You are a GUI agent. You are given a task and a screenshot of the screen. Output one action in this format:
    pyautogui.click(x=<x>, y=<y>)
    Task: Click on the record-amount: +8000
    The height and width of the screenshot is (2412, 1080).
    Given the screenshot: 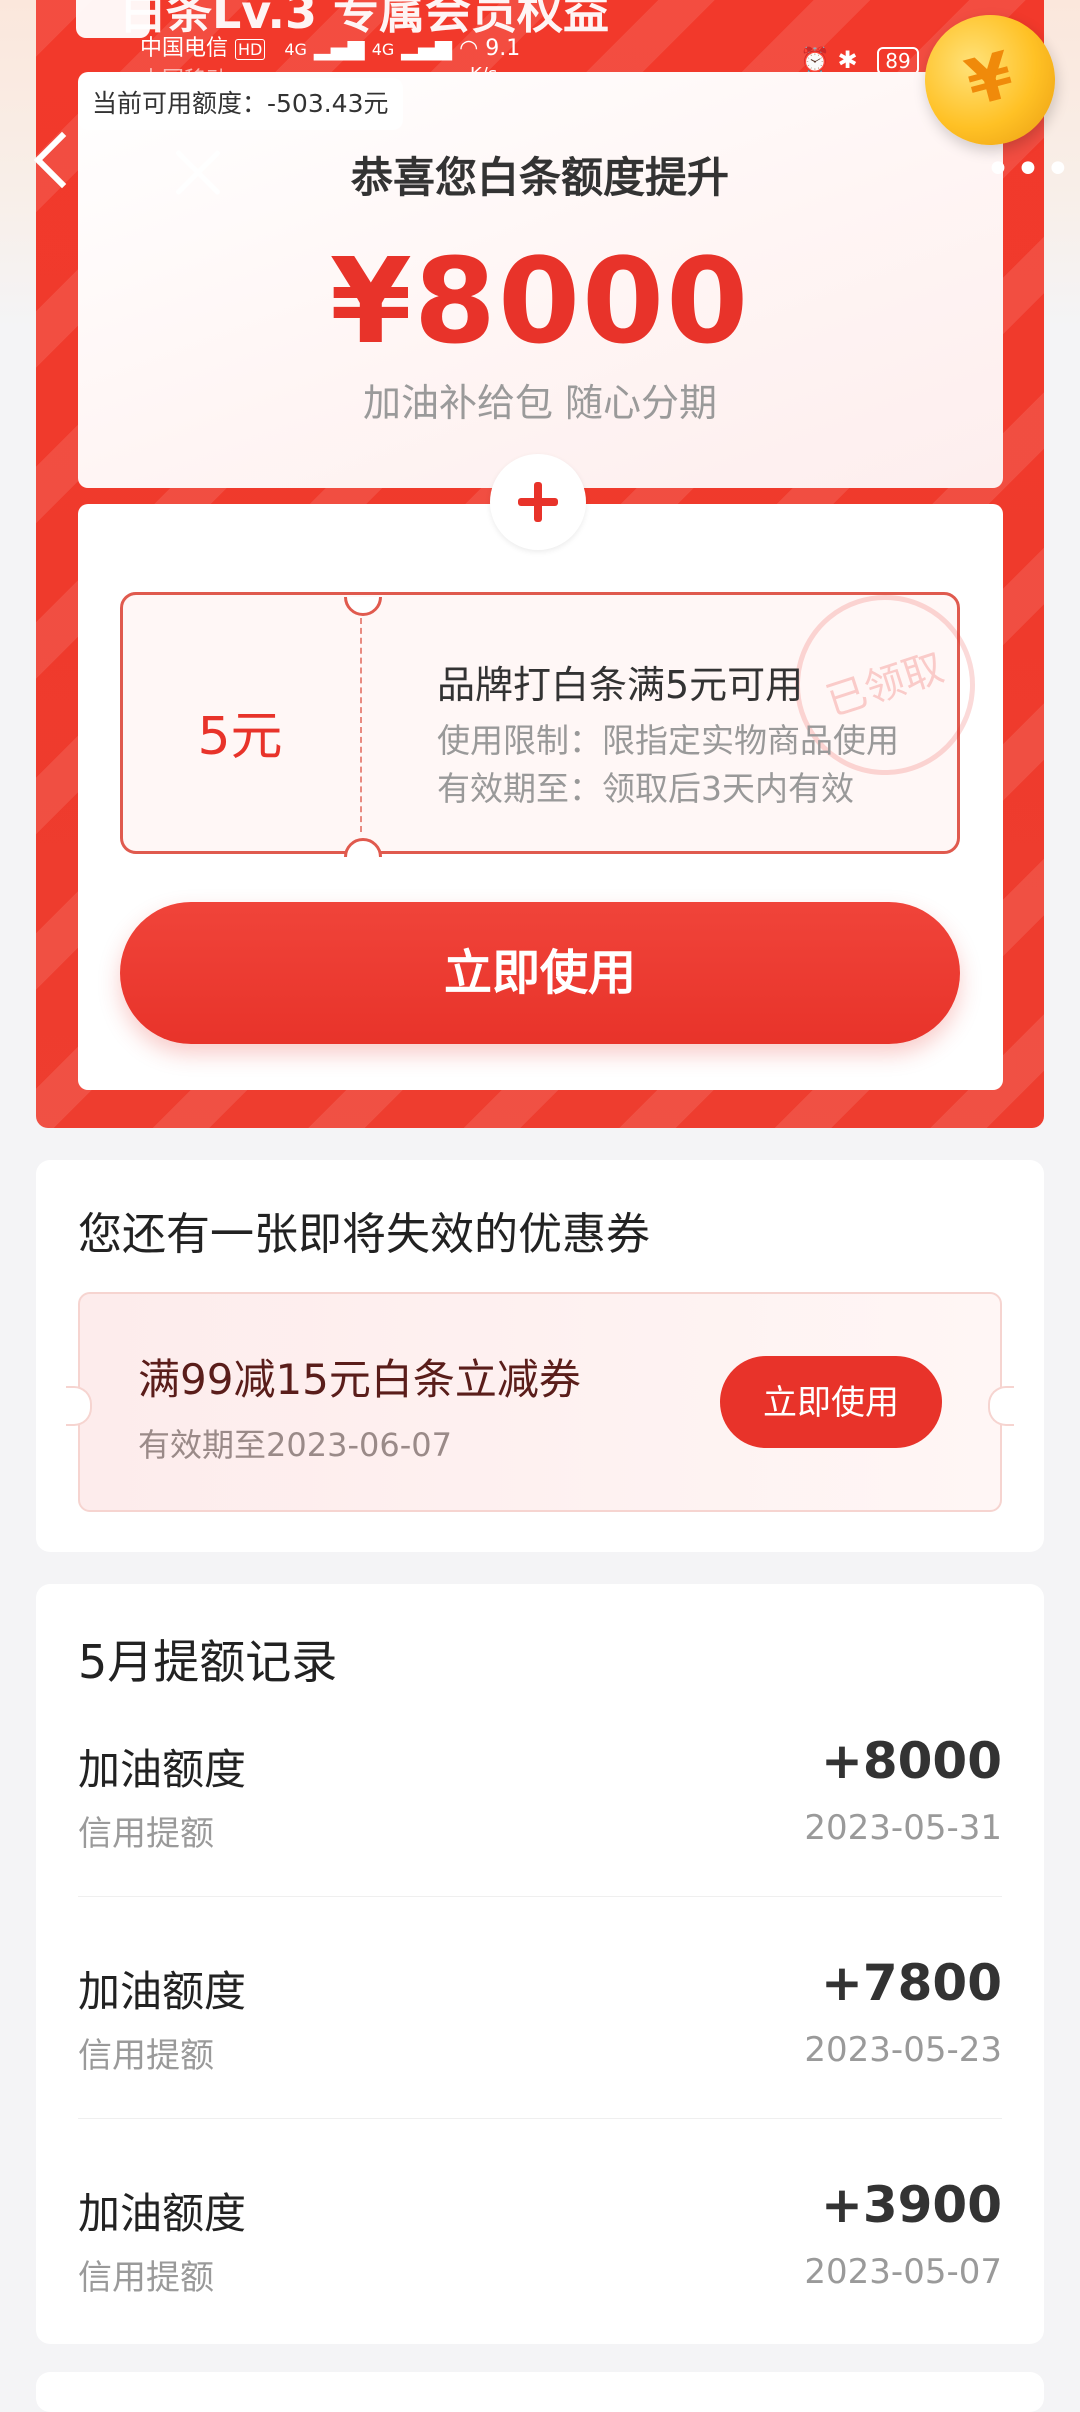 What is the action you would take?
    pyautogui.click(x=911, y=1761)
    